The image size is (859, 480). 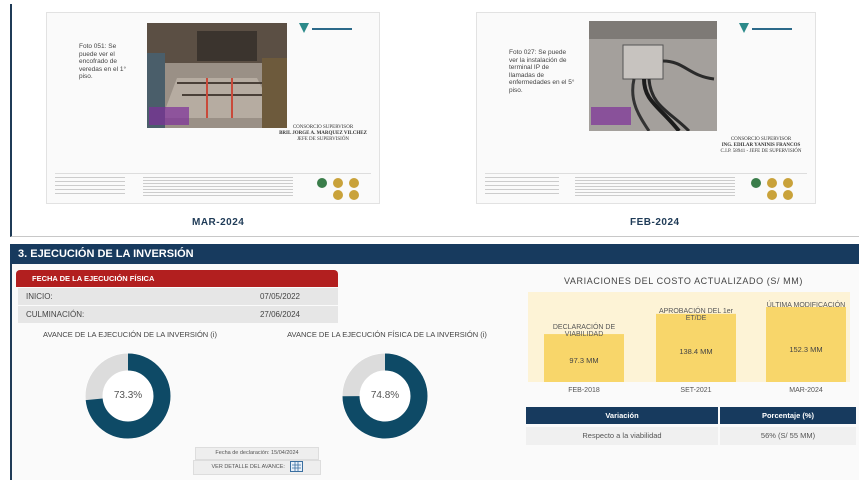 What do you see at coordinates (806, 305) in the screenshot?
I see `bar-category-label: ÚLTIMA MODIFICACIÓN` at bounding box center [806, 305].